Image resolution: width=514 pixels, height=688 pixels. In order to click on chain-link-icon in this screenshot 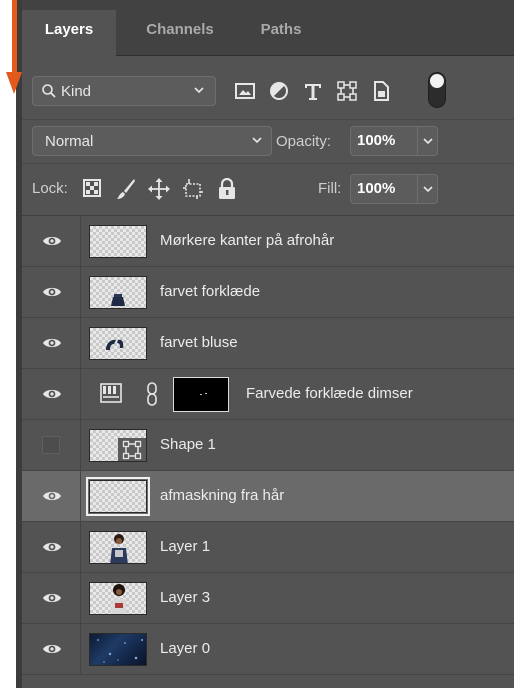, I will do `click(152, 394)`.